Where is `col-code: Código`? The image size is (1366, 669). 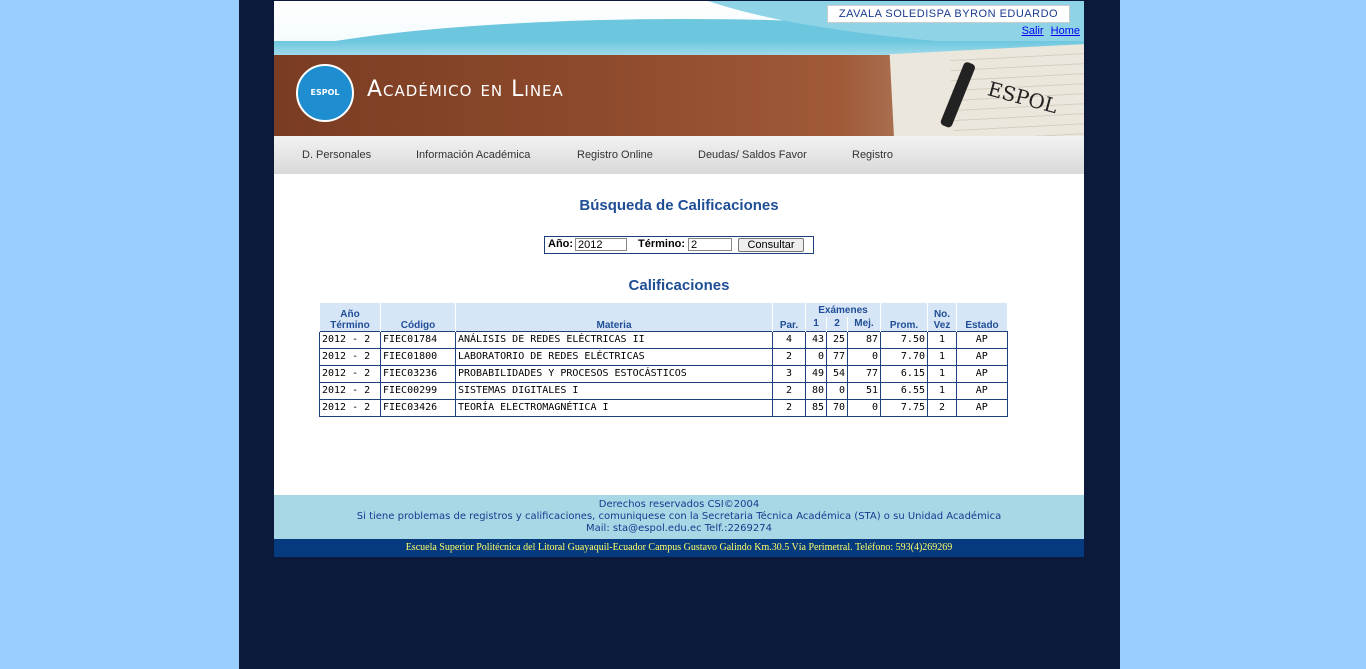
col-code: Código is located at coordinates (418, 317).